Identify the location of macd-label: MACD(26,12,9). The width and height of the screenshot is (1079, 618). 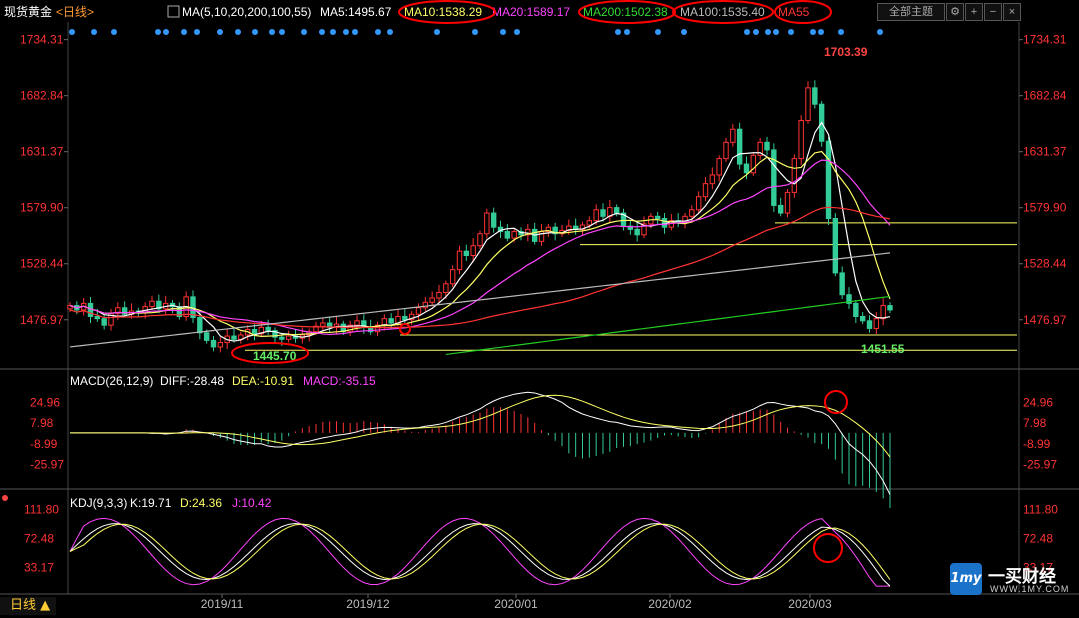
(111, 381).